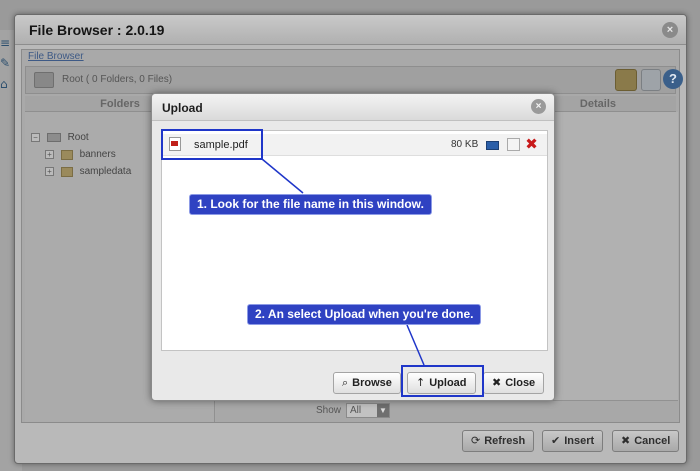 Image resolution: width=700 pixels, height=471 pixels. What do you see at coordinates (343, 262) in the screenshot?
I see `annotation-connectors` at bounding box center [343, 262].